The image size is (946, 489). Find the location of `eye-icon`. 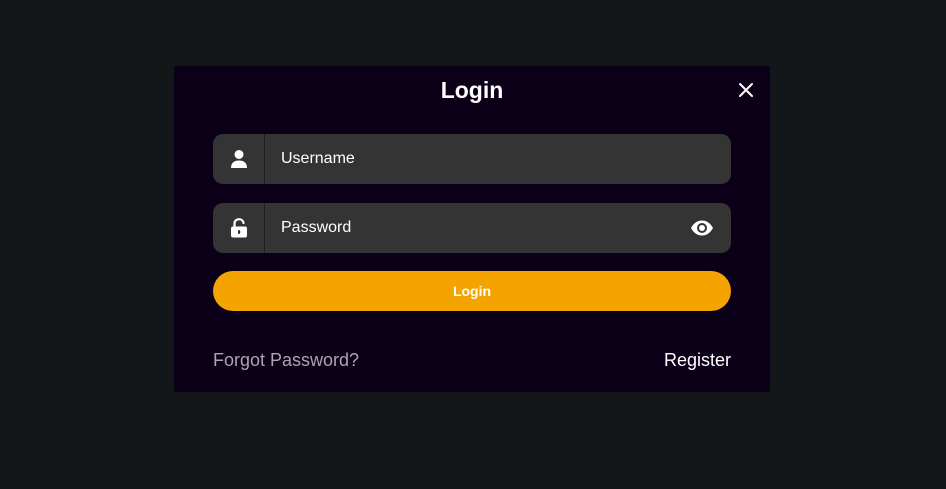

eye-icon is located at coordinates (702, 228).